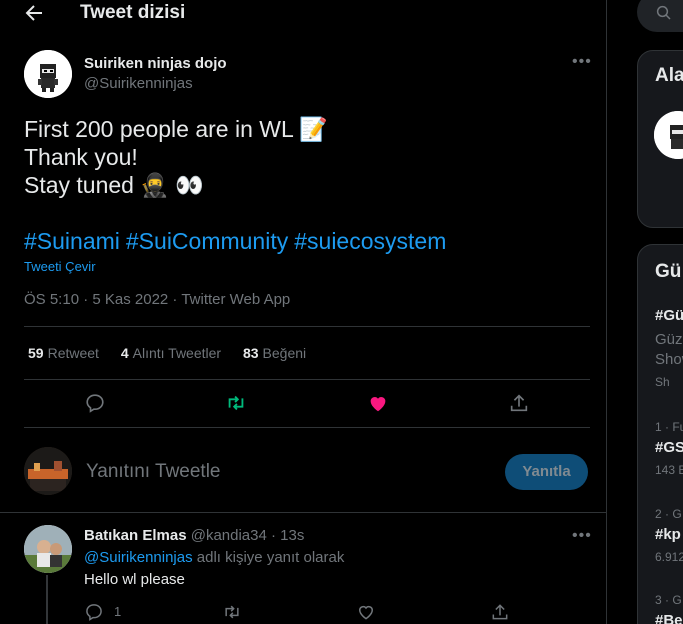  I want to click on search-icon, so click(663, 12).